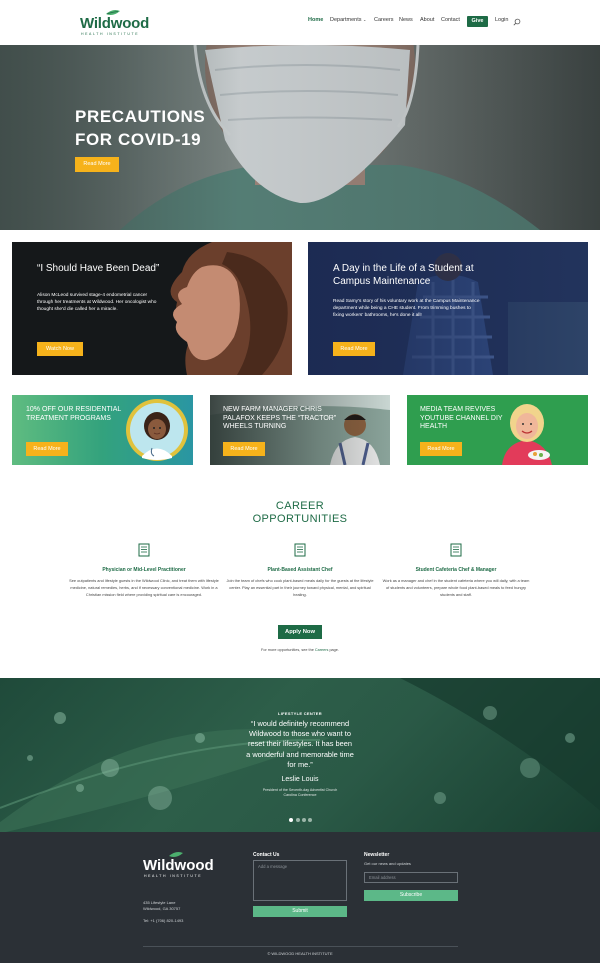 The width and height of the screenshot is (600, 963). I want to click on hero-title-line2: FOR COVID-19, so click(138, 139).